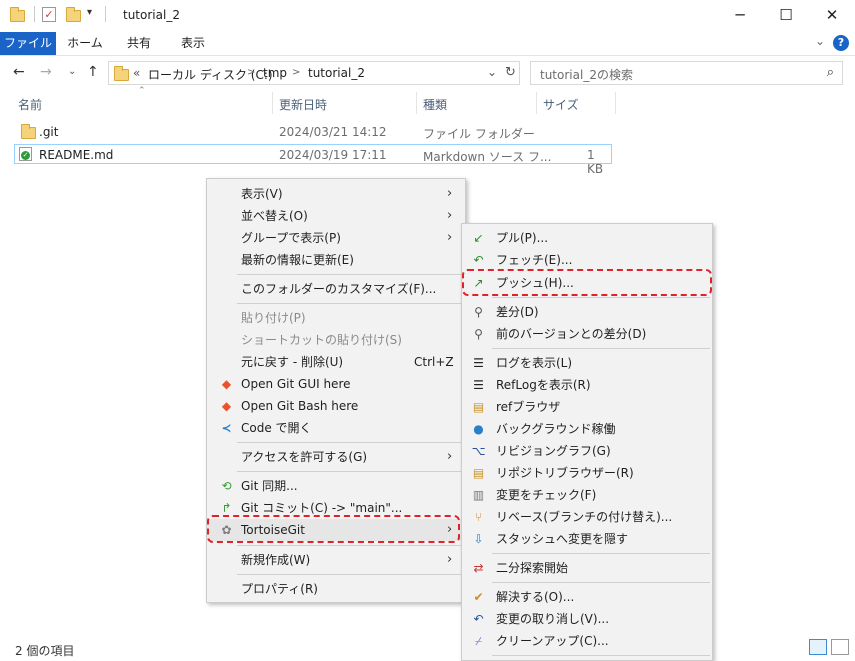  Describe the element at coordinates (830, 72) in the screenshot. I see `search-icon: ⌕` at that location.